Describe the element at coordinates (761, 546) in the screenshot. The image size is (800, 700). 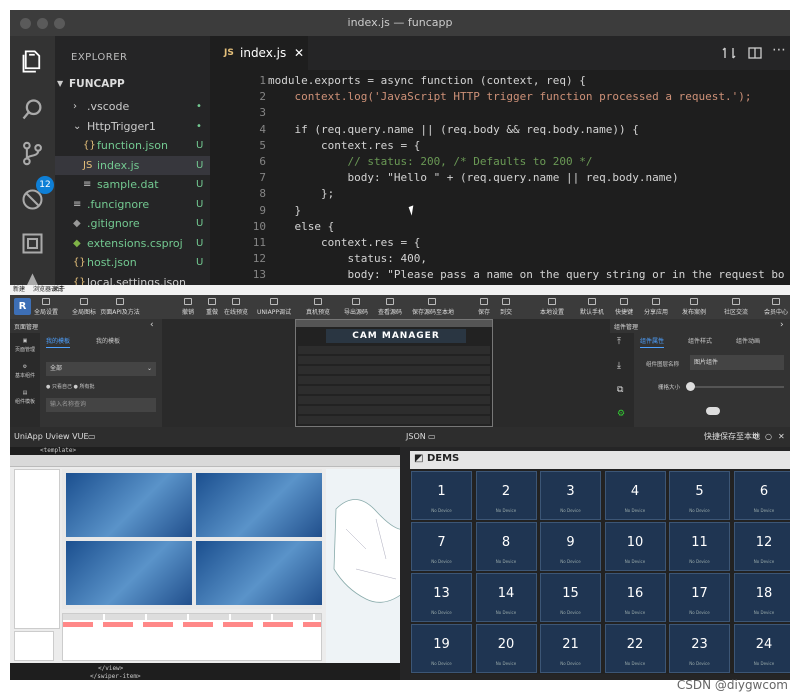
I see `channel-cell: 12 No Device` at that location.